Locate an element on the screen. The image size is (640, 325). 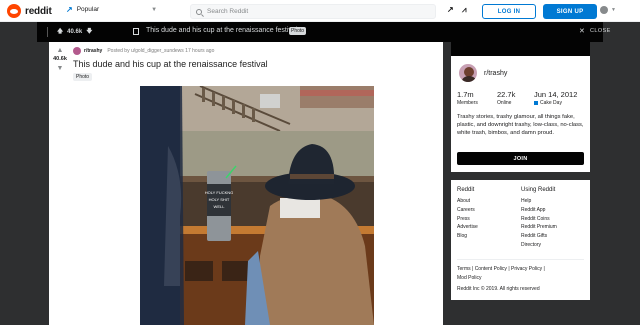
footer-link: Directory is located at coordinates (539, 245).